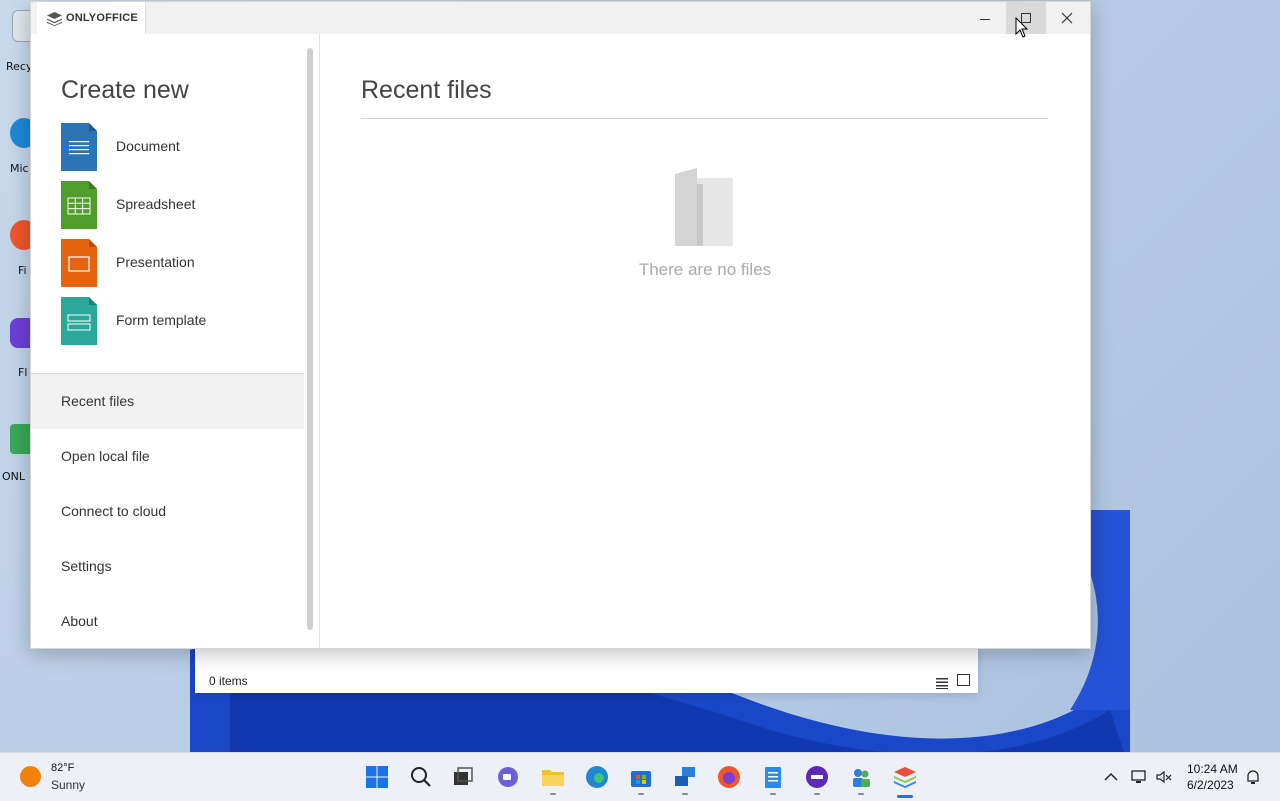 The image size is (1280, 801). I want to click on heading-divider, so click(704, 118).